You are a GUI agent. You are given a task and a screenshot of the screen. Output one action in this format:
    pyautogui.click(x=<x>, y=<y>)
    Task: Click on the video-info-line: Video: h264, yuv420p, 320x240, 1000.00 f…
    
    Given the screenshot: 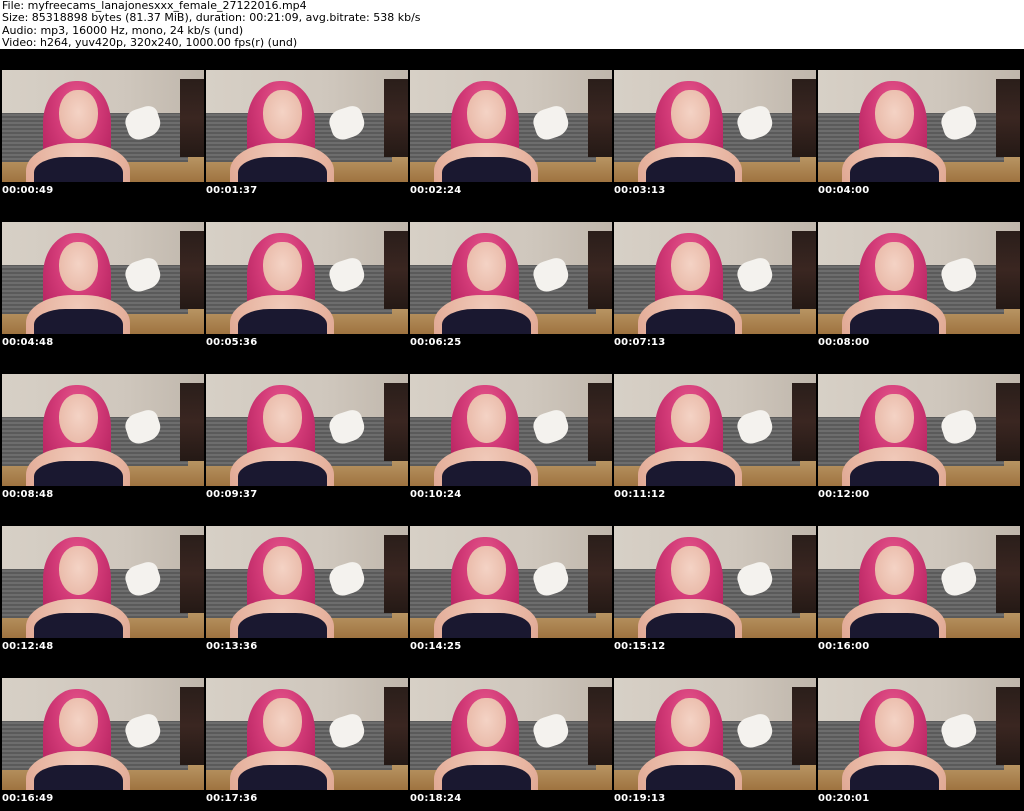 What is the action you would take?
    pyautogui.click(x=150, y=43)
    